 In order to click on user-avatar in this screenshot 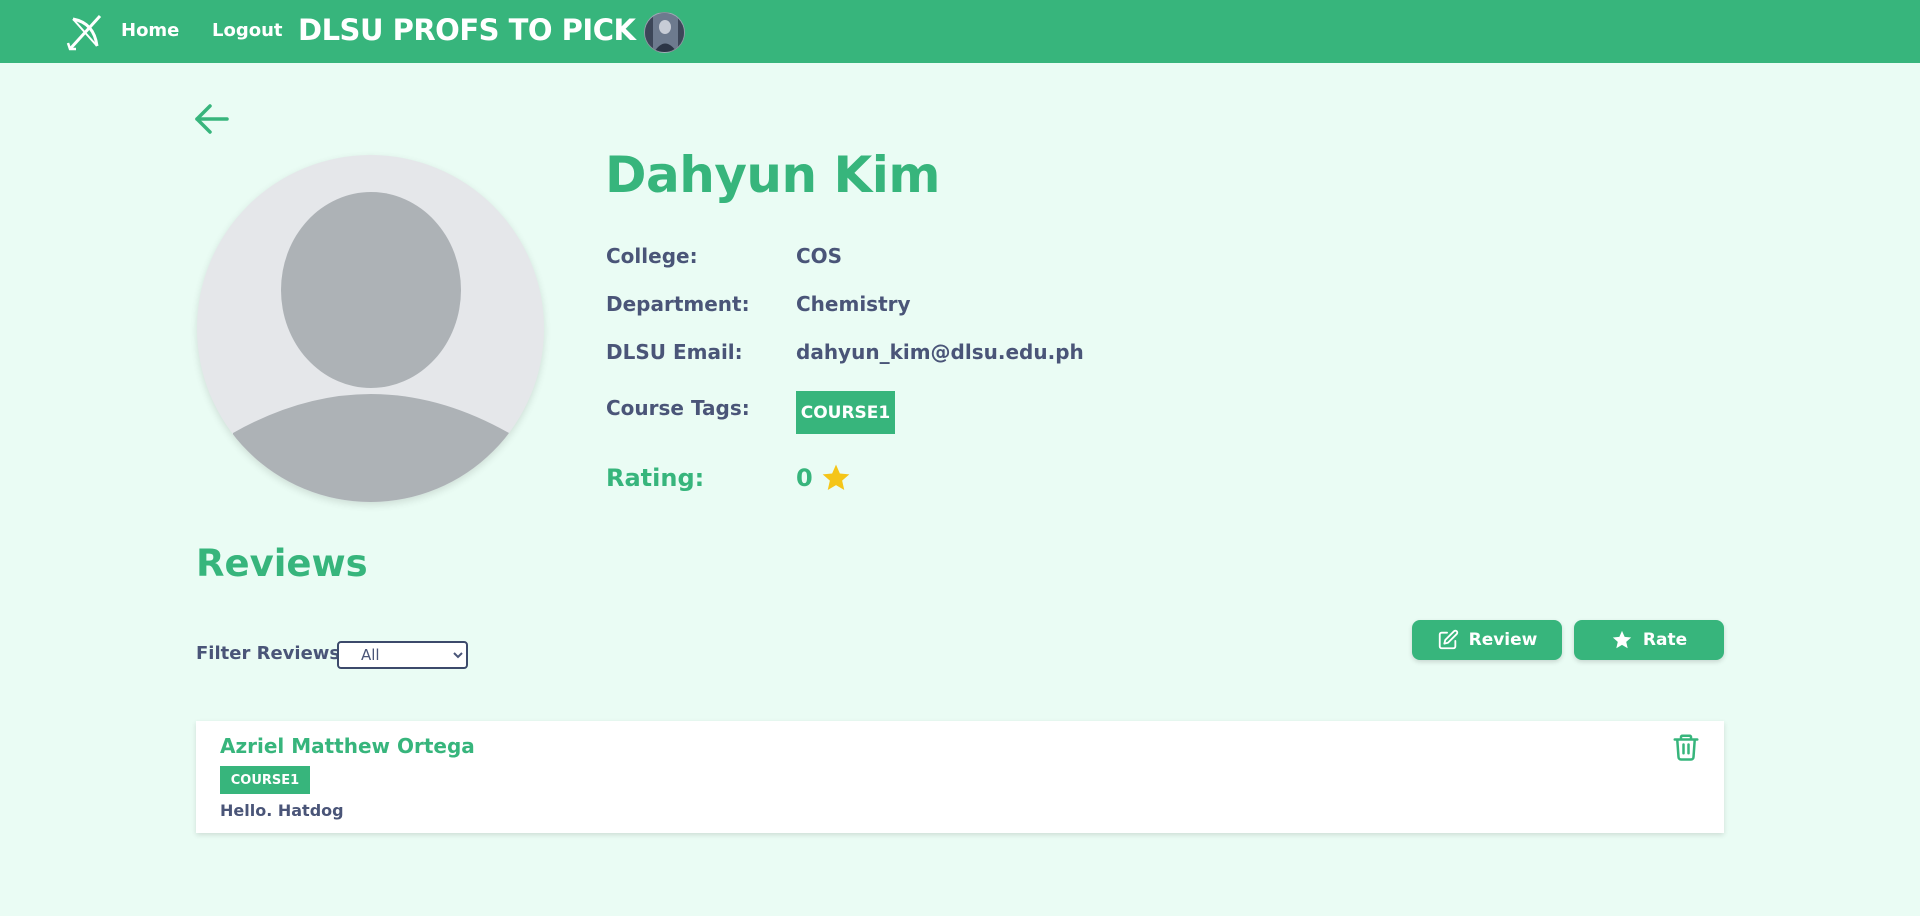, I will do `click(664, 32)`.